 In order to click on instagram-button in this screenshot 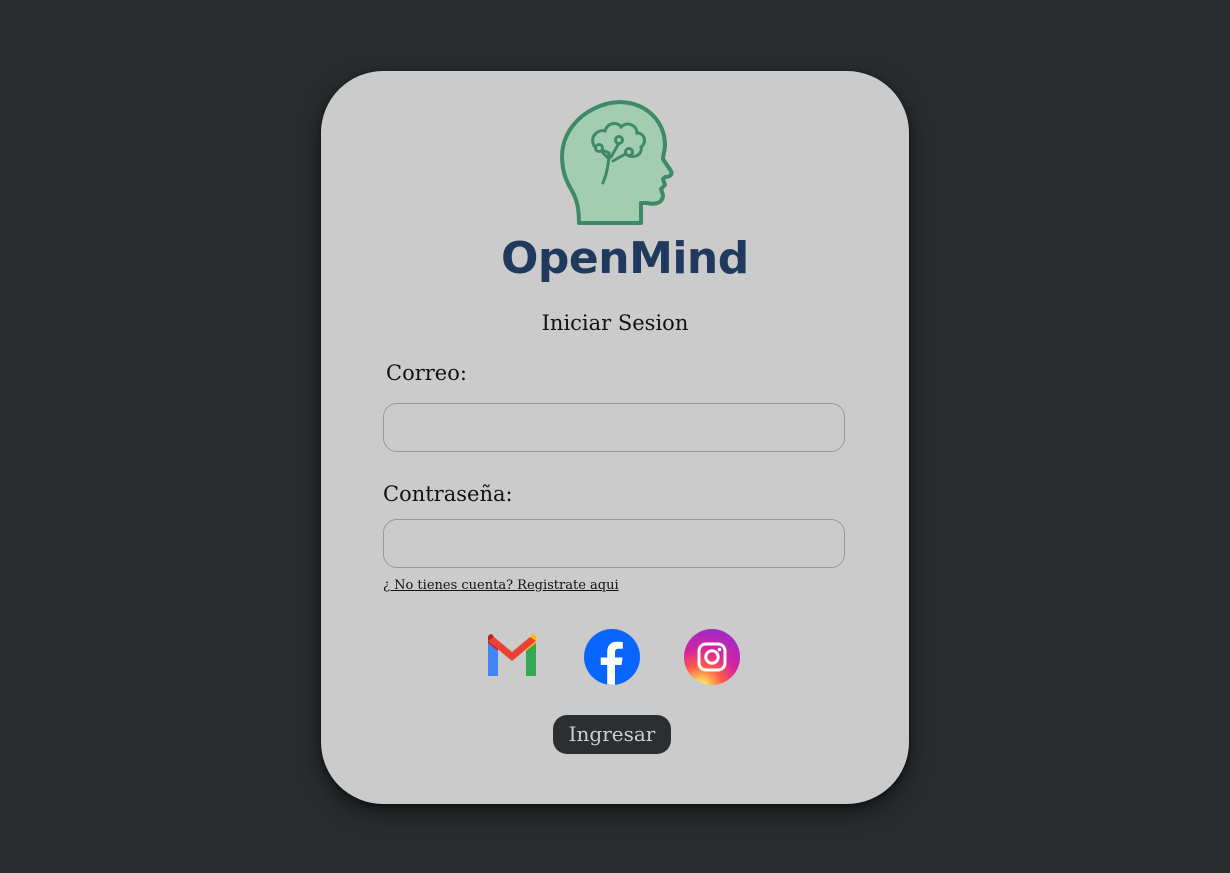, I will do `click(712, 657)`.